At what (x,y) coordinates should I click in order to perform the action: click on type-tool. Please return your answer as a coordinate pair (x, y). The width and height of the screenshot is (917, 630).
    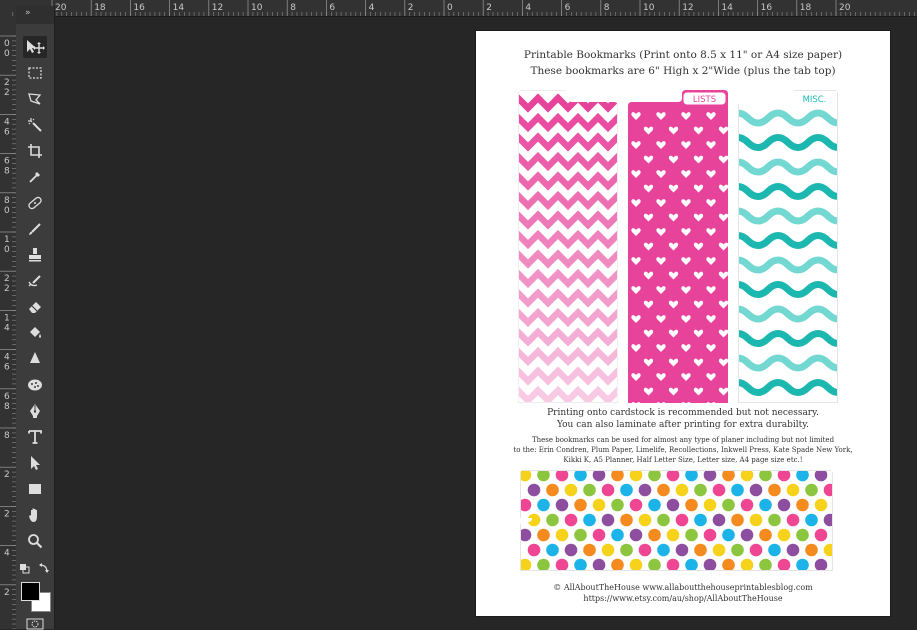
    Looking at the image, I should click on (35, 437).